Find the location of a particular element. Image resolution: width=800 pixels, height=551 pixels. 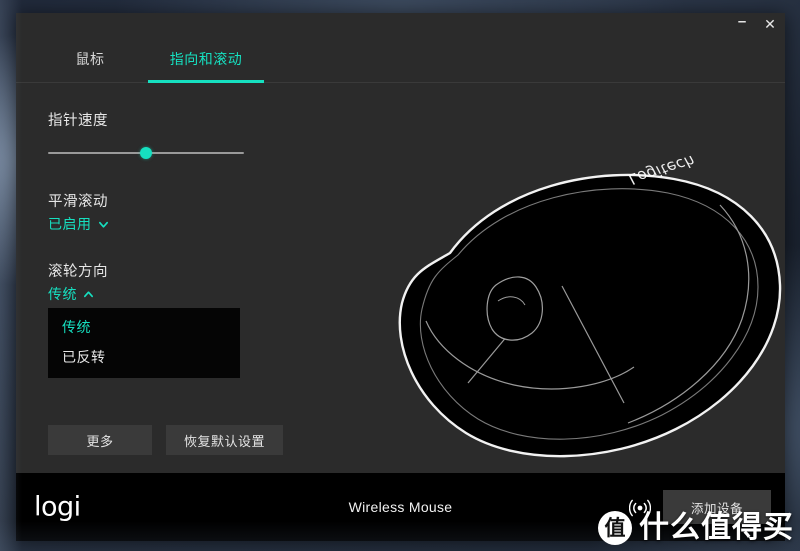

scroll-direction-label: 滚轮方向 is located at coordinates (78, 272).